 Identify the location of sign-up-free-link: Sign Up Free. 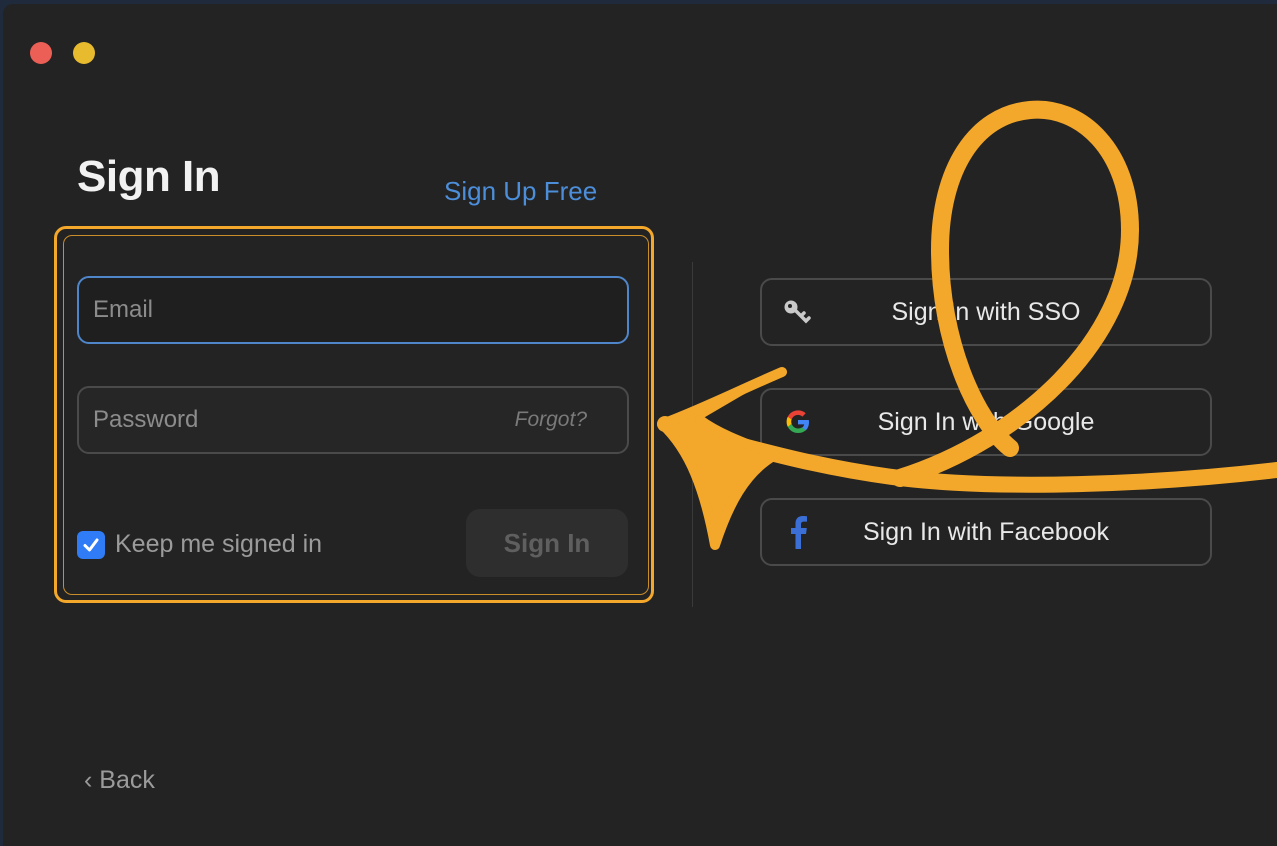
(520, 191).